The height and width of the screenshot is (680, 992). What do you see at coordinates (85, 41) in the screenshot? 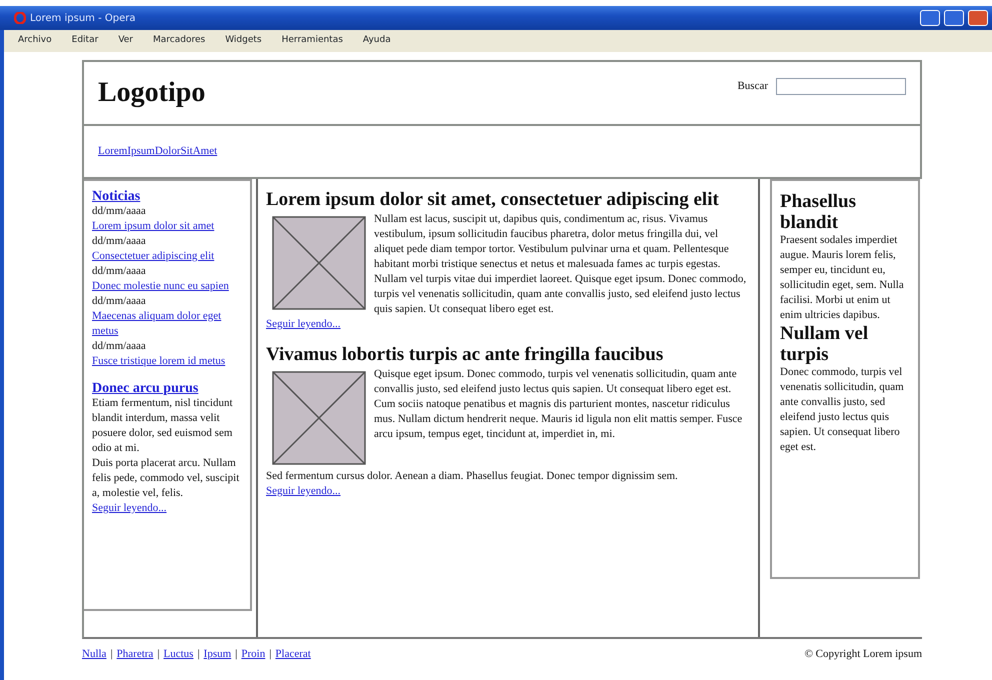
I see `menu-item: Editar` at bounding box center [85, 41].